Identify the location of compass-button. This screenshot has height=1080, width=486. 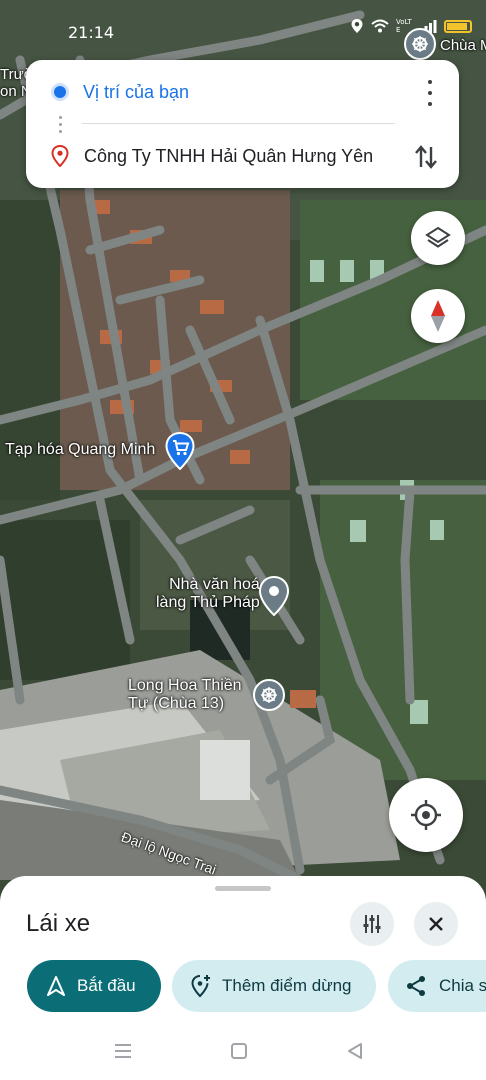
(438, 316).